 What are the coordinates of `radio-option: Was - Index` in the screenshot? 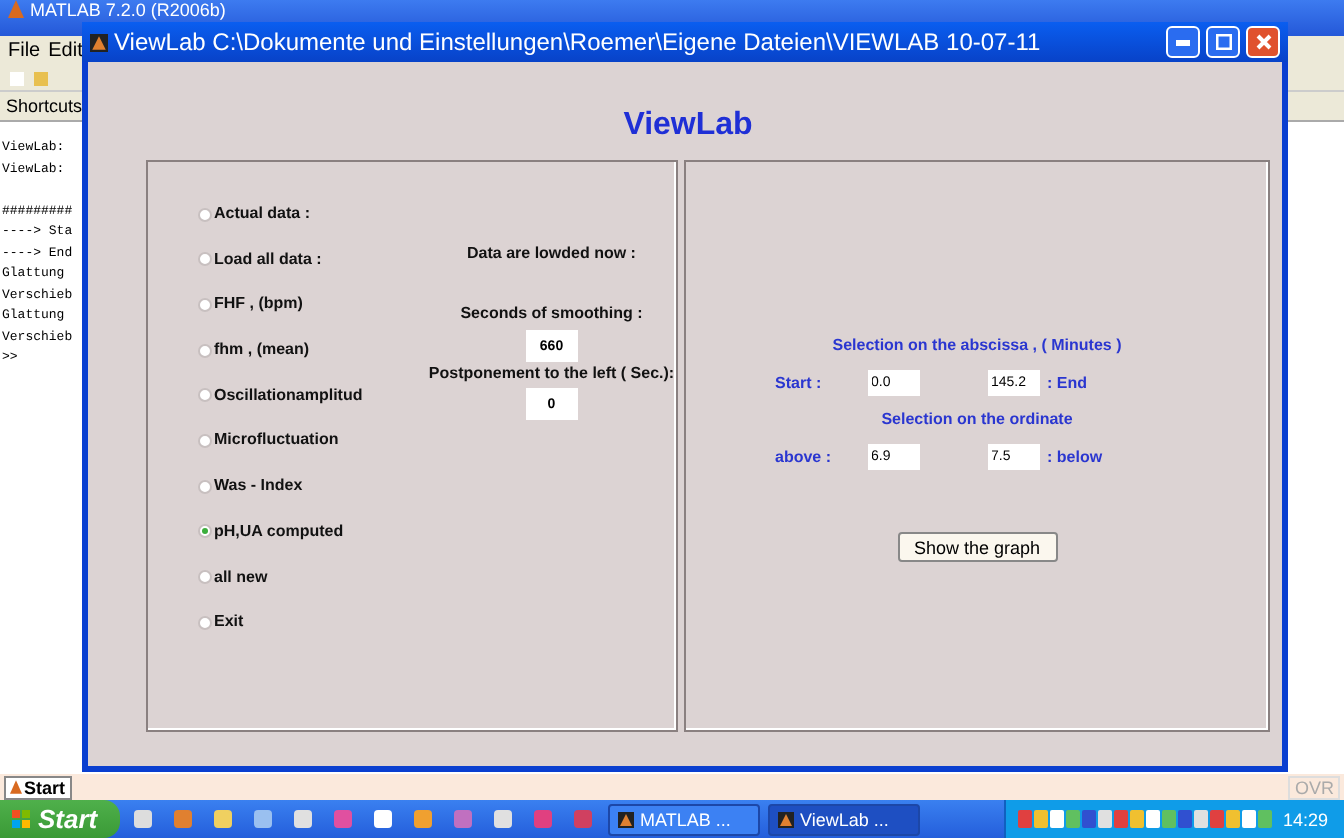 It's located at (313, 486).